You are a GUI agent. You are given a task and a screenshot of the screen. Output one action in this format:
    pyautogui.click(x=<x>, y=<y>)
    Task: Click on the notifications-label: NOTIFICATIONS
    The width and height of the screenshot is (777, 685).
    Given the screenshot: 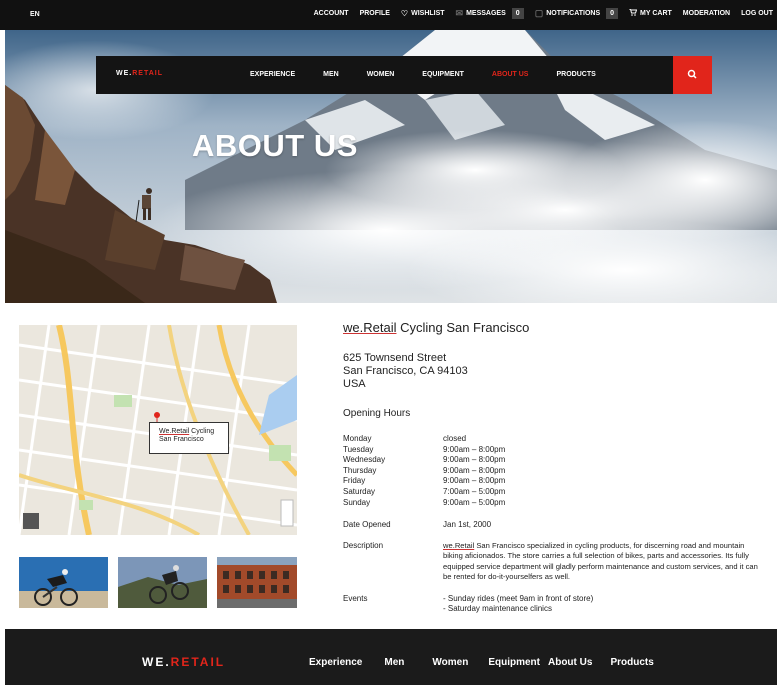 What is the action you would take?
    pyautogui.click(x=573, y=13)
    